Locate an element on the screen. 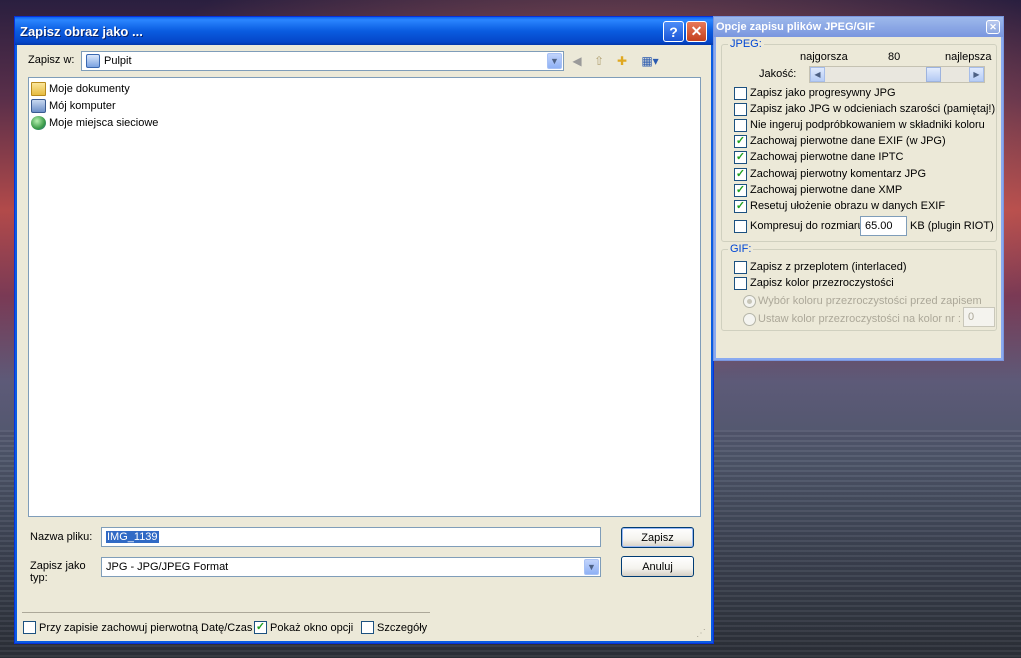 The width and height of the screenshot is (1021, 658). list-item-label: Moje miejsca sieciowe is located at coordinates (104, 123).